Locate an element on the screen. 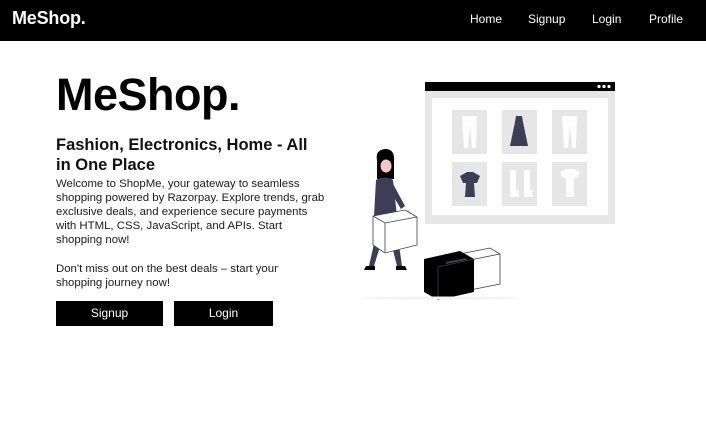 This screenshot has width=706, height=430. nav-link-login: Login is located at coordinates (606, 19).